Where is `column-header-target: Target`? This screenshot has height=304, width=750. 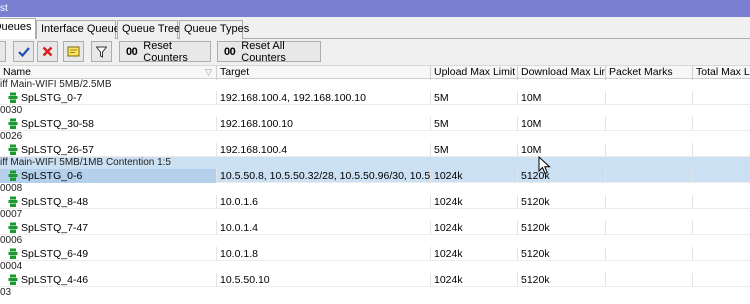 column-header-target: Target is located at coordinates (324, 73).